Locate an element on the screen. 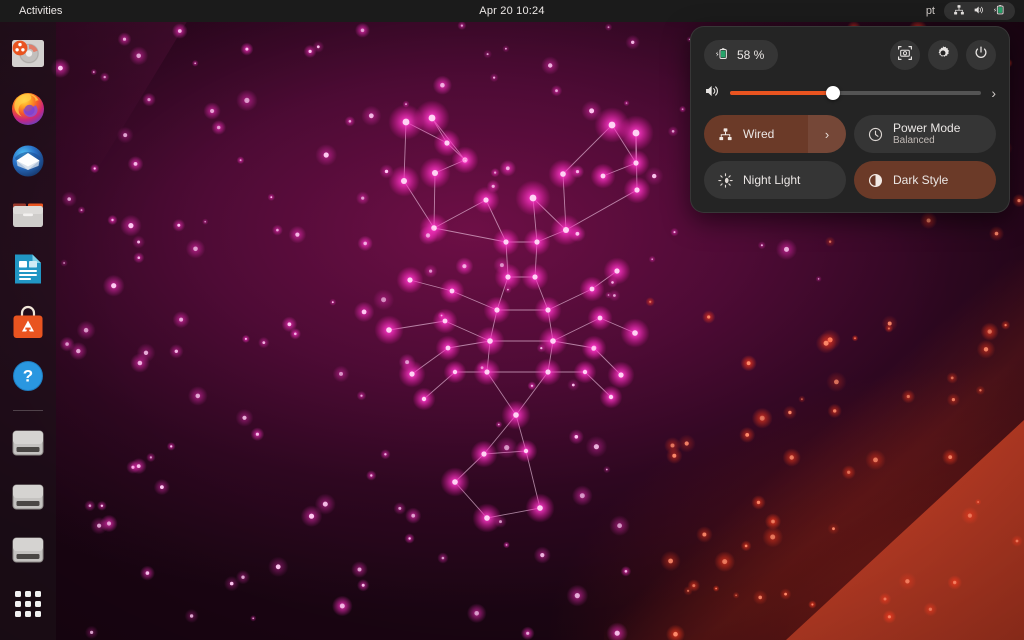  quick-settings-actions is located at coordinates (943, 55).